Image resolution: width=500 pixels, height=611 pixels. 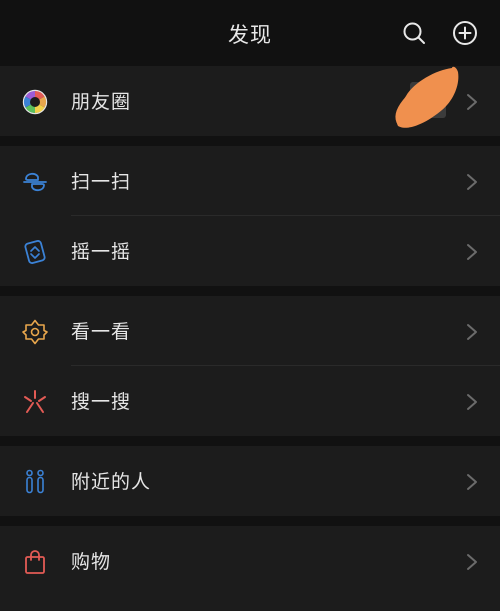 What do you see at coordinates (250, 401) in the screenshot?
I see `search-row: 搜一搜` at bounding box center [250, 401].